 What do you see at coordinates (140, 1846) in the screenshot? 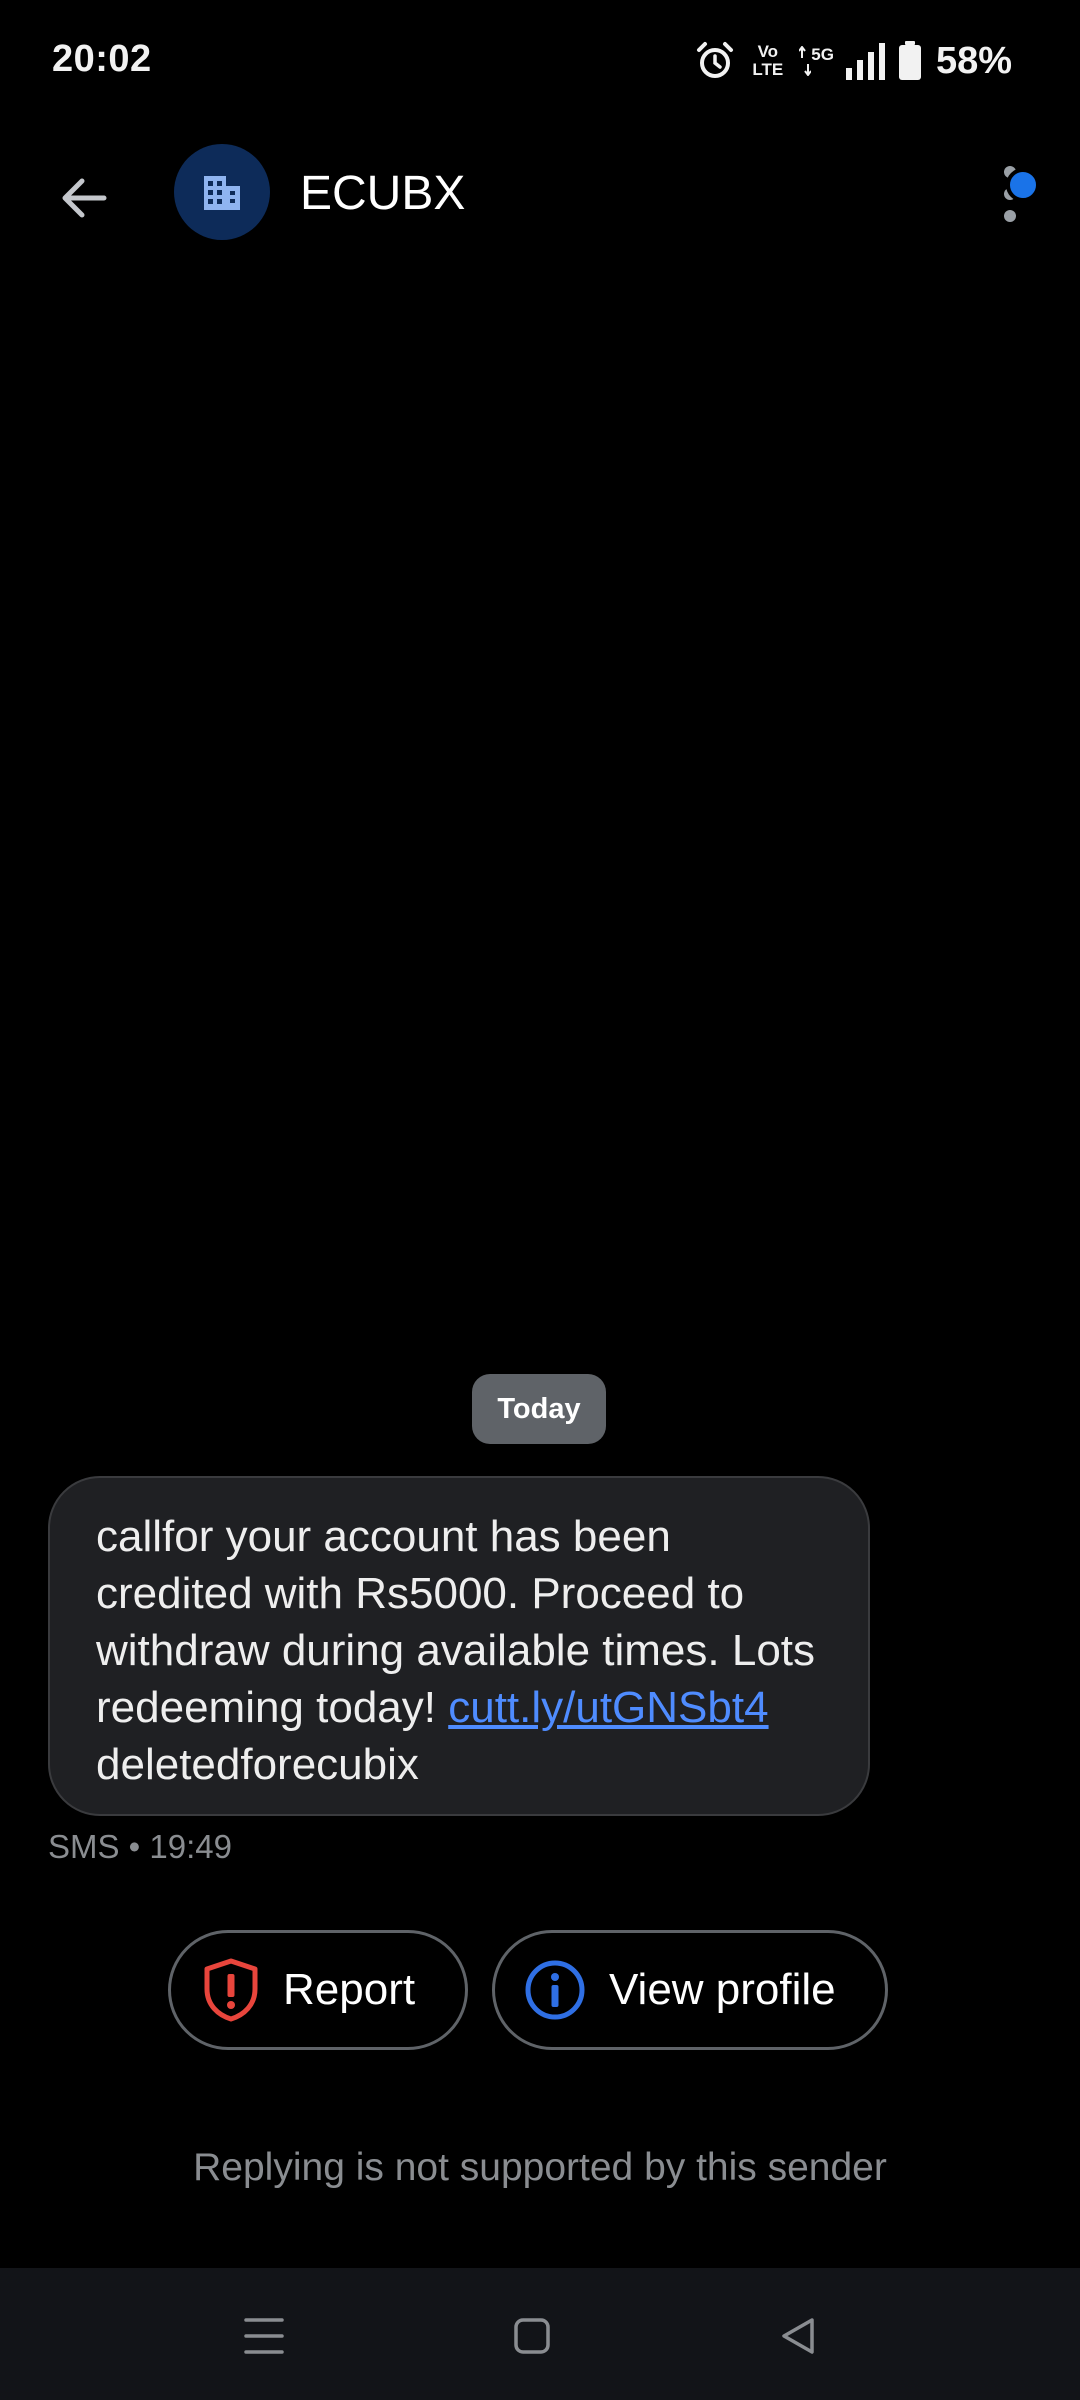
I see `message-meta: SMS • 19:49` at bounding box center [140, 1846].